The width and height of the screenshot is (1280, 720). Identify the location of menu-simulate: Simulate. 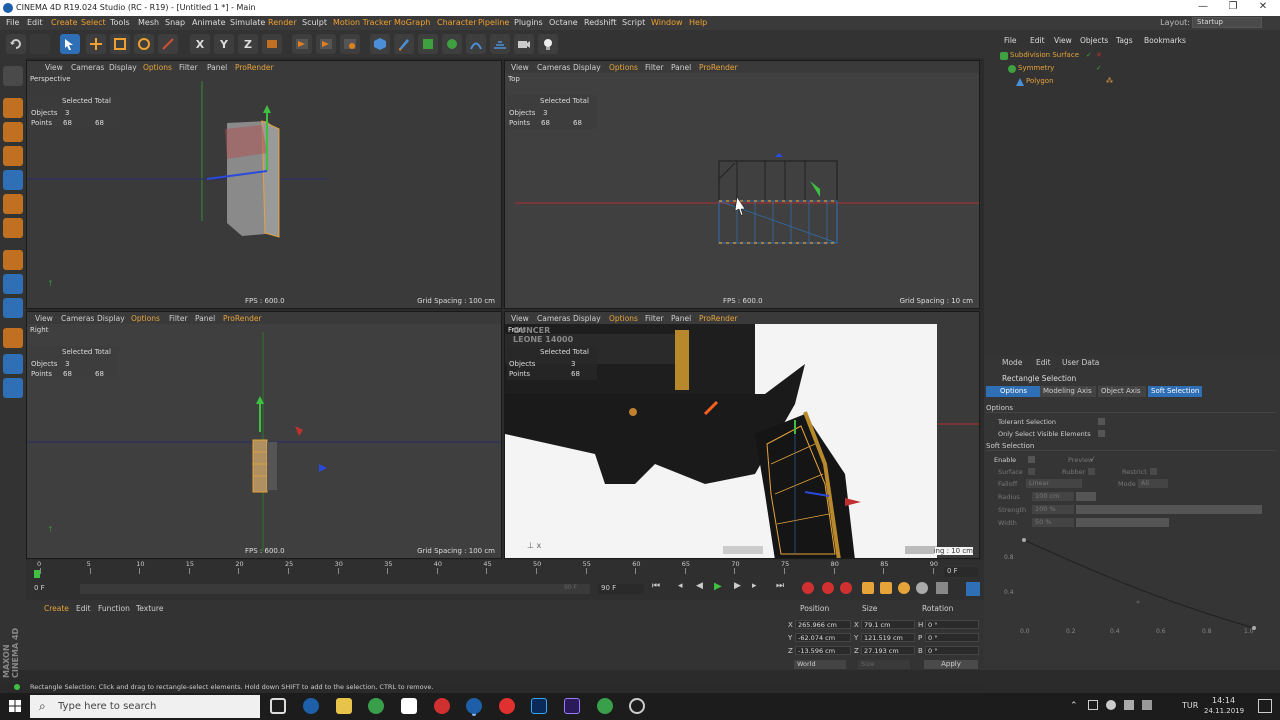
(247, 22).